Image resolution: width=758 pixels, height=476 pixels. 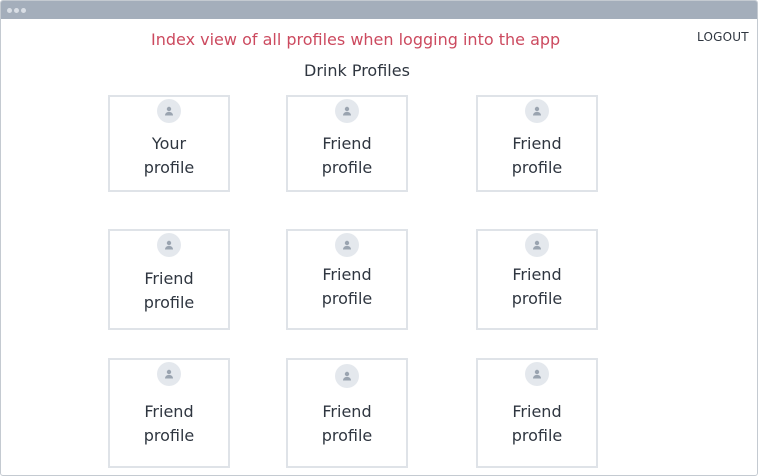 I want to click on profile-card-label: Your profile, so click(x=169, y=155).